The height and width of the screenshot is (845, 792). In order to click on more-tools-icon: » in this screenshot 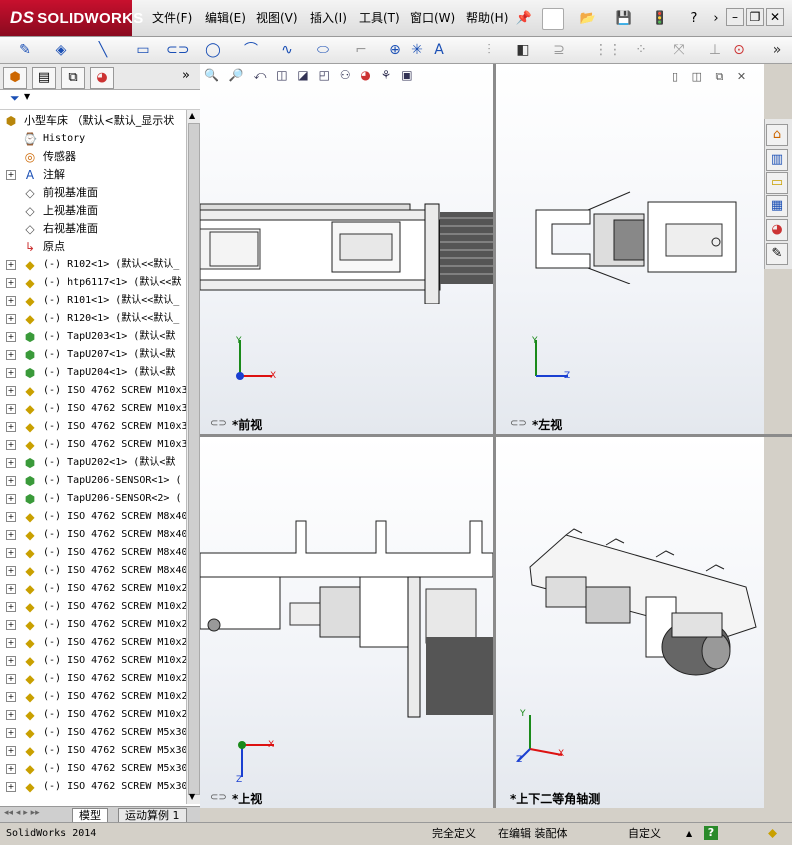, I will do `click(777, 50)`.